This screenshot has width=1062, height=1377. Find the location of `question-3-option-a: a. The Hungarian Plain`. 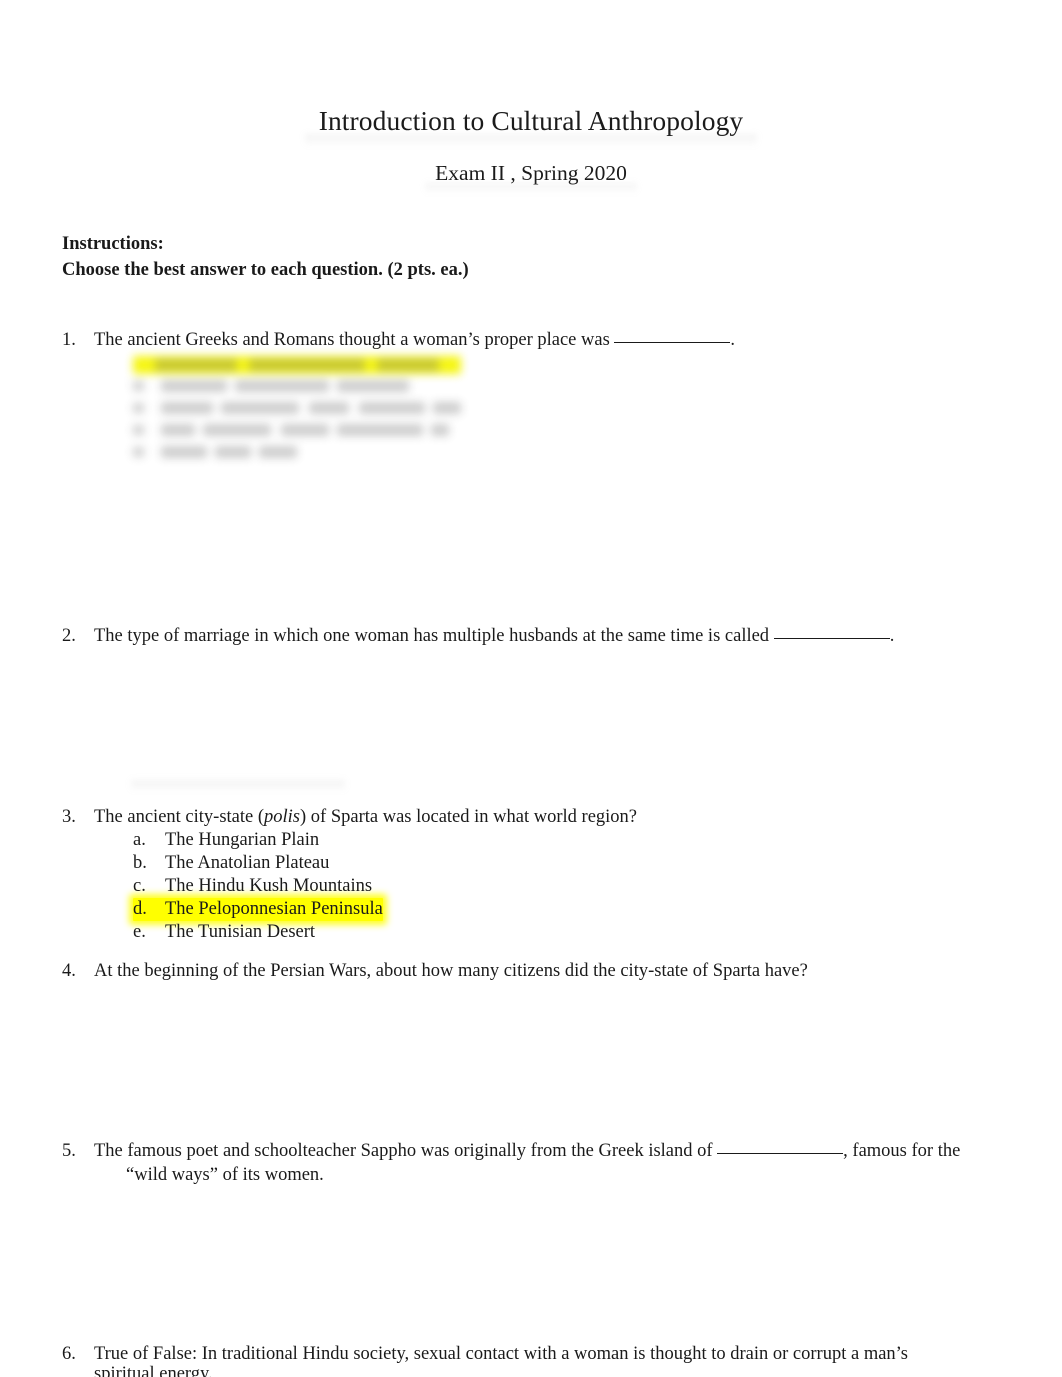

question-3-option-a: a. The Hungarian Plain is located at coordinates (226, 840).